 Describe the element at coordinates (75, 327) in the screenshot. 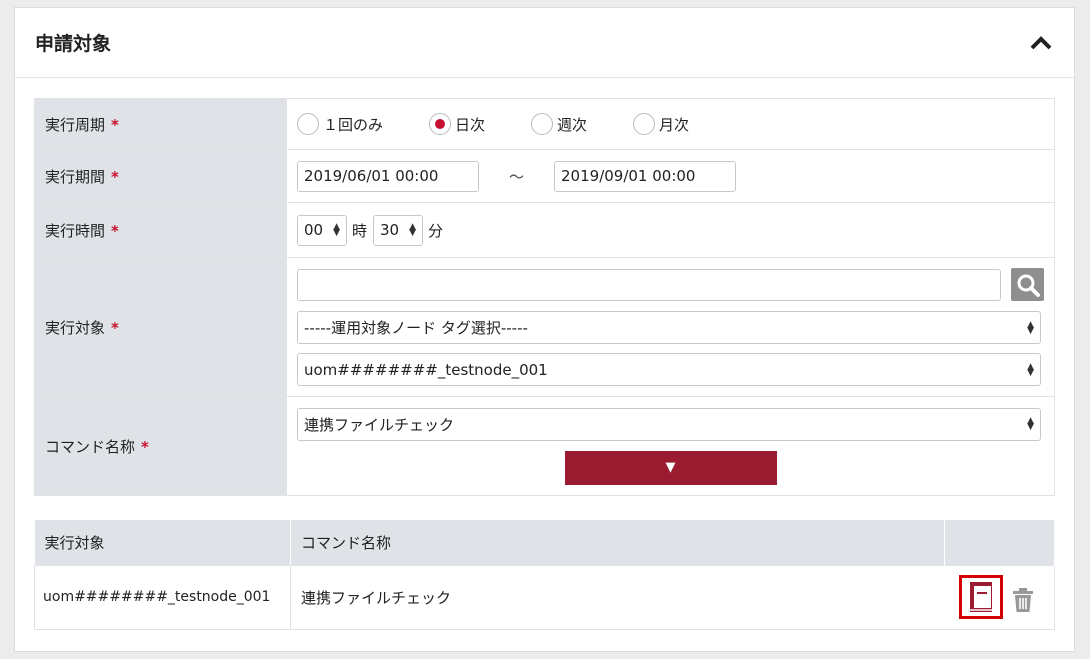

I see `target-label: 実行対象` at that location.